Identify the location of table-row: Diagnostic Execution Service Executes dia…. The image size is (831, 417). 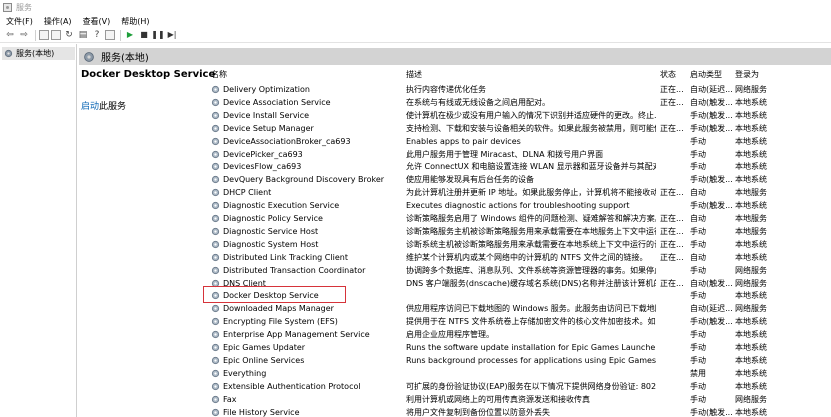
(517, 205).